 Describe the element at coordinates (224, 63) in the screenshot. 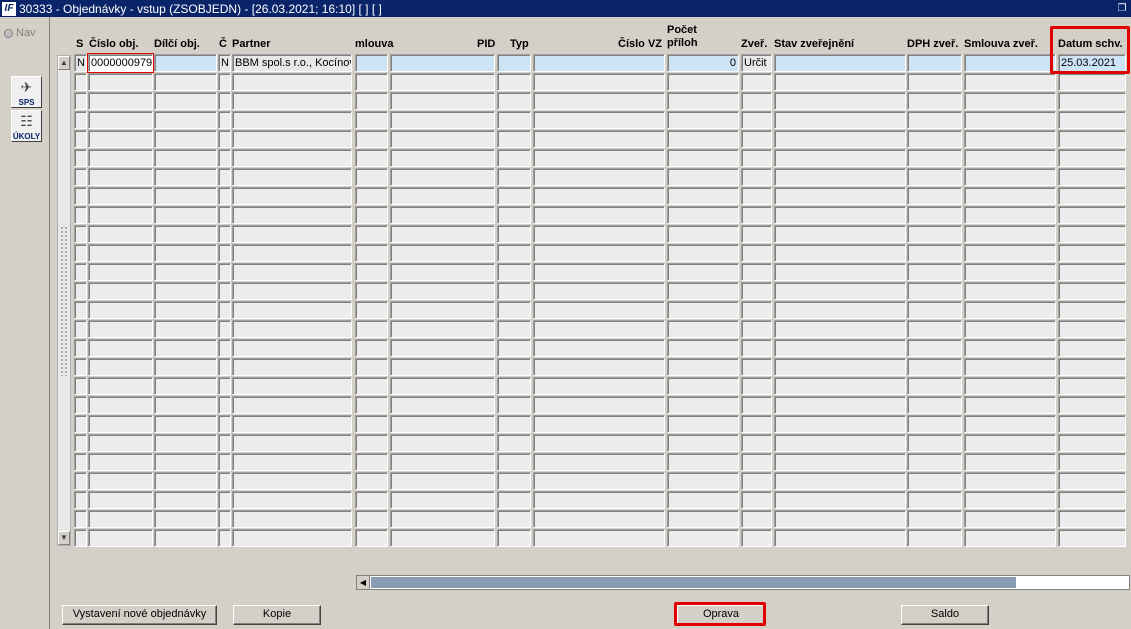

I see `cell-c: N` at that location.